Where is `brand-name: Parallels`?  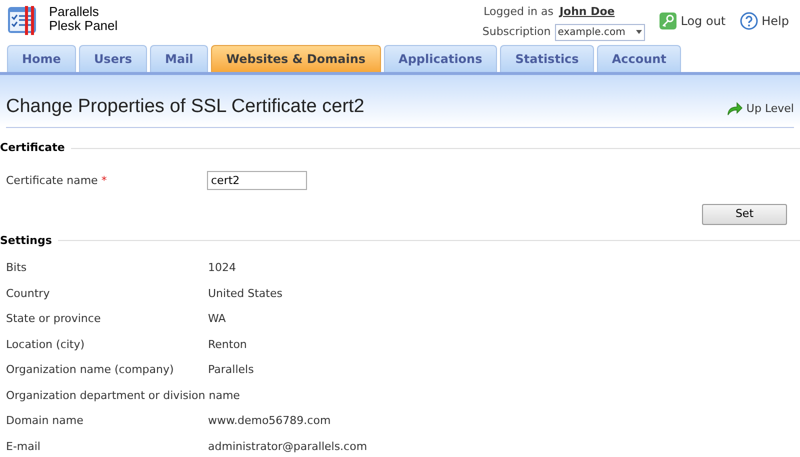
brand-name: Parallels is located at coordinates (74, 12).